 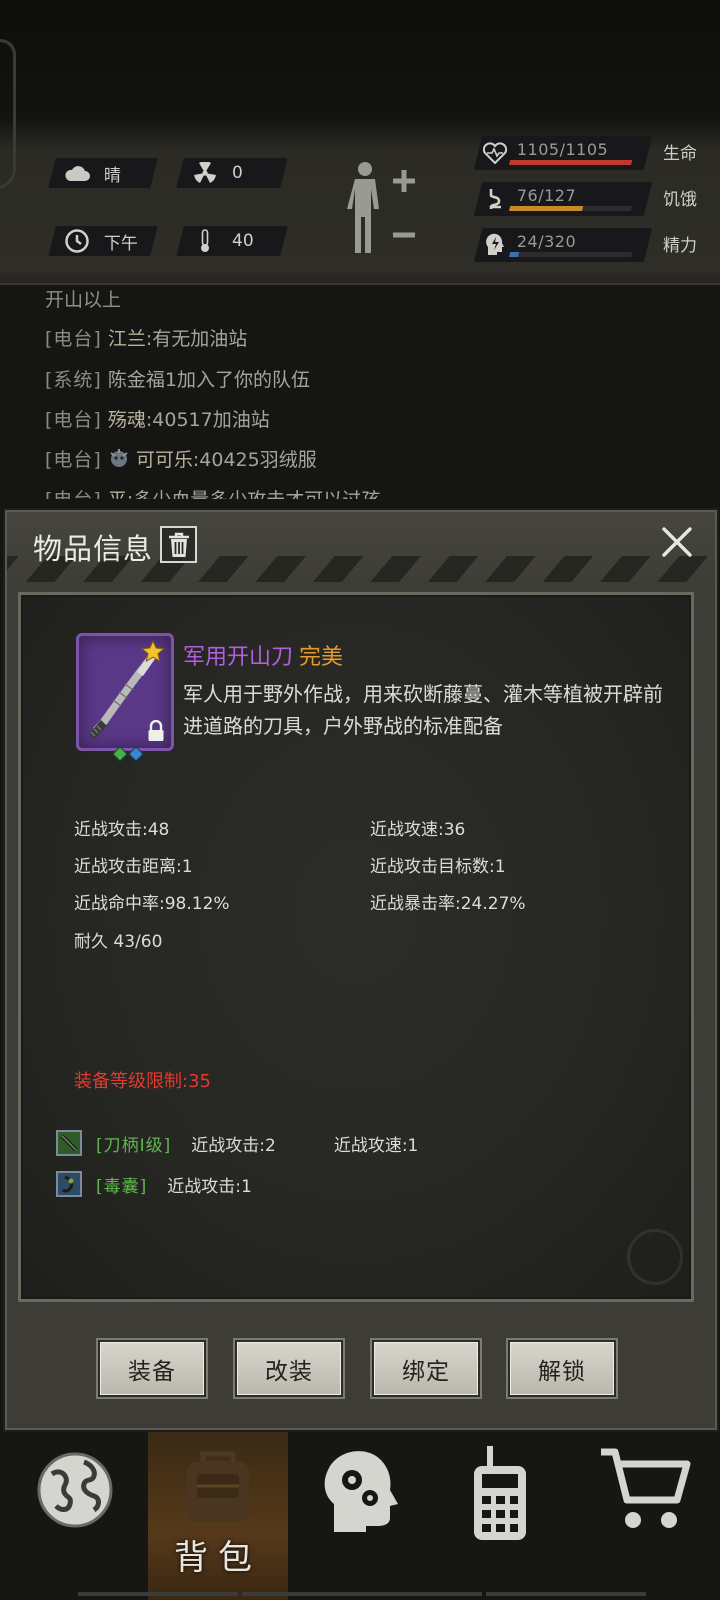 I want to click on energy-fill, so click(x=514, y=254).